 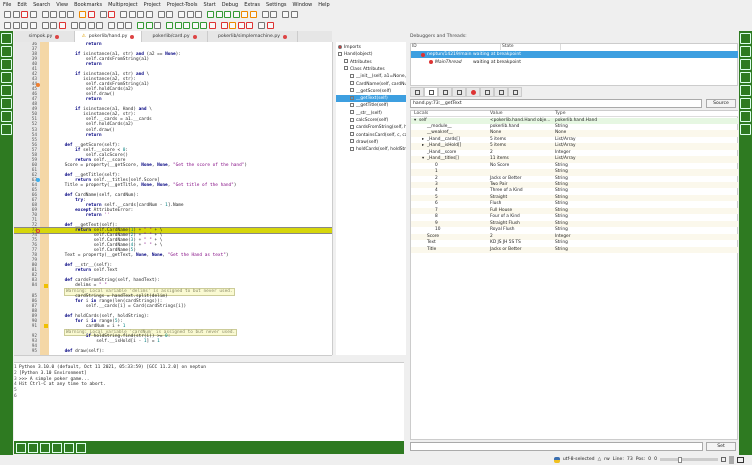 I want to click on tab-breakpoints, so click(x=445, y=92).